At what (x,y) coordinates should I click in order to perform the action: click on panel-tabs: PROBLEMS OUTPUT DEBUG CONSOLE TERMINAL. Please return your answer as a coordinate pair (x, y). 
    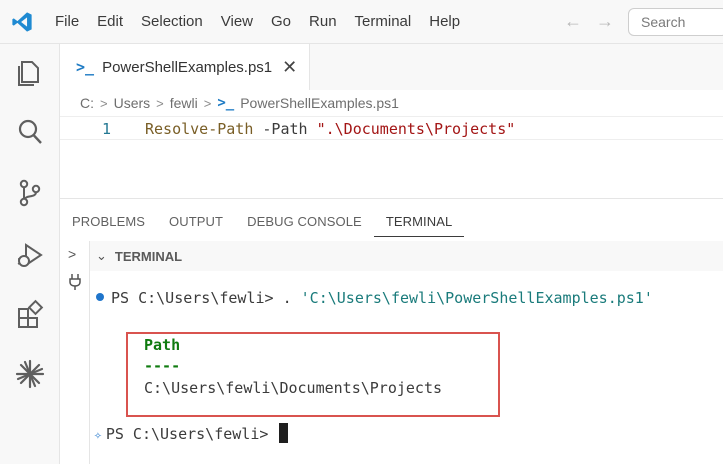
    Looking at the image, I should click on (262, 220).